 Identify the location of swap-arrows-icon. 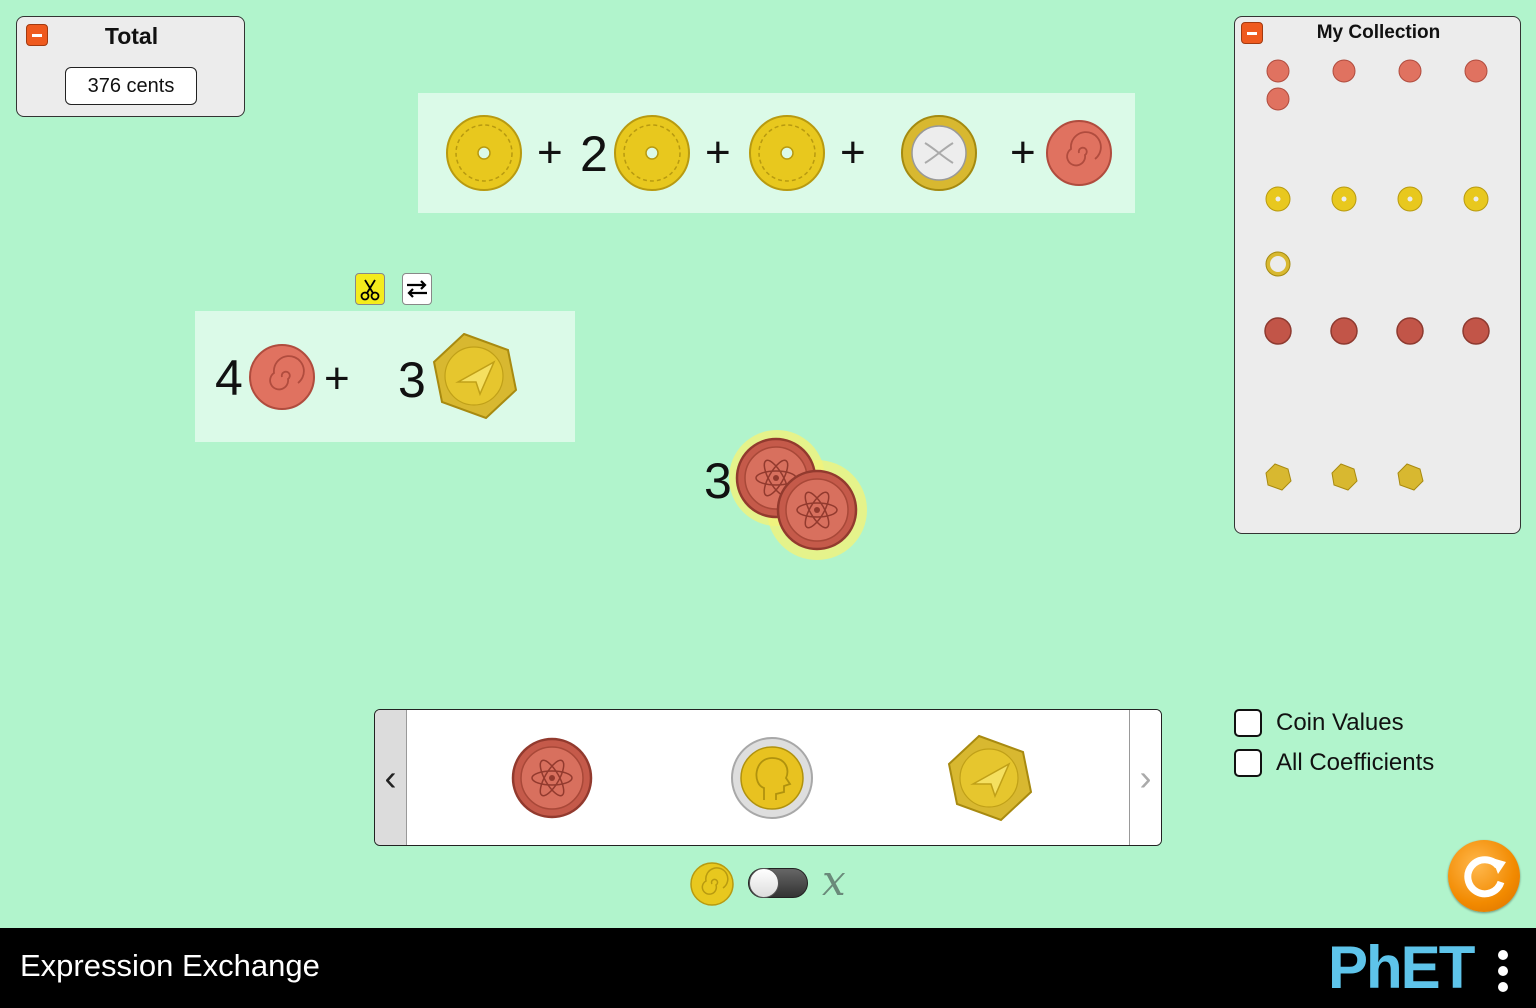
(417, 289).